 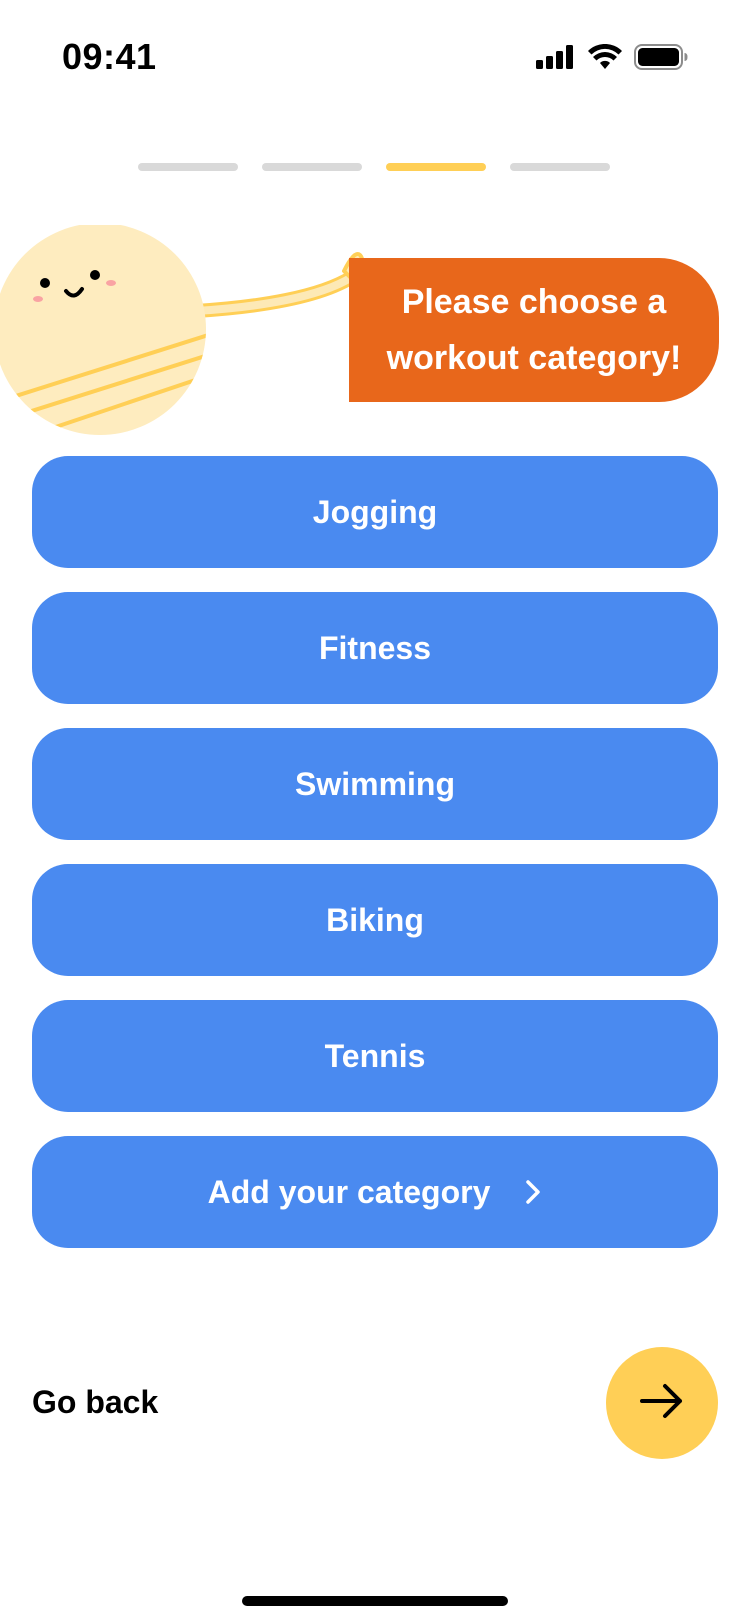 I want to click on category-tennis-button: Tennis, so click(x=375, y=1056).